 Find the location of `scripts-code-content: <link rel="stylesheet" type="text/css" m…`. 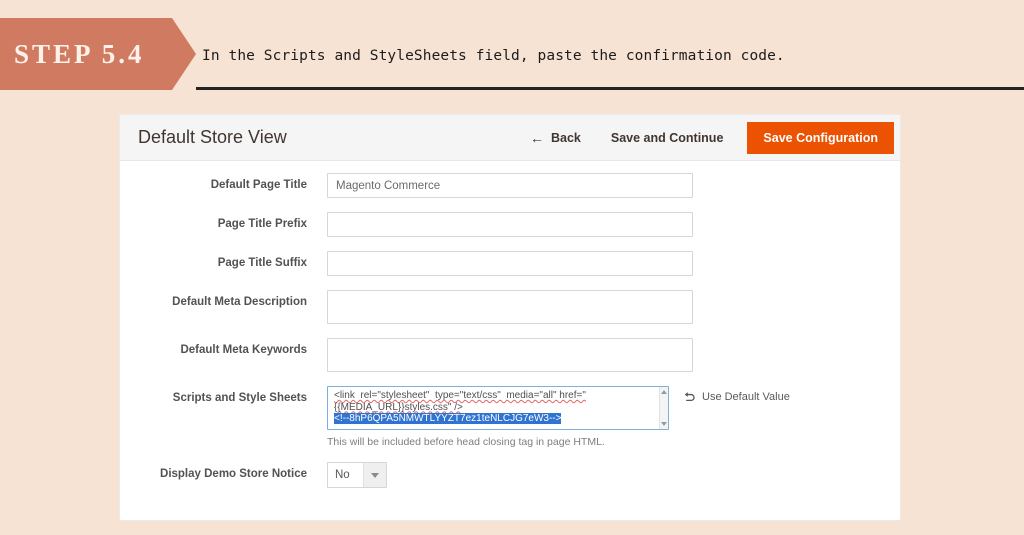

scripts-code-content: <link rel="stylesheet" type="text/css" m… is located at coordinates (498, 406).